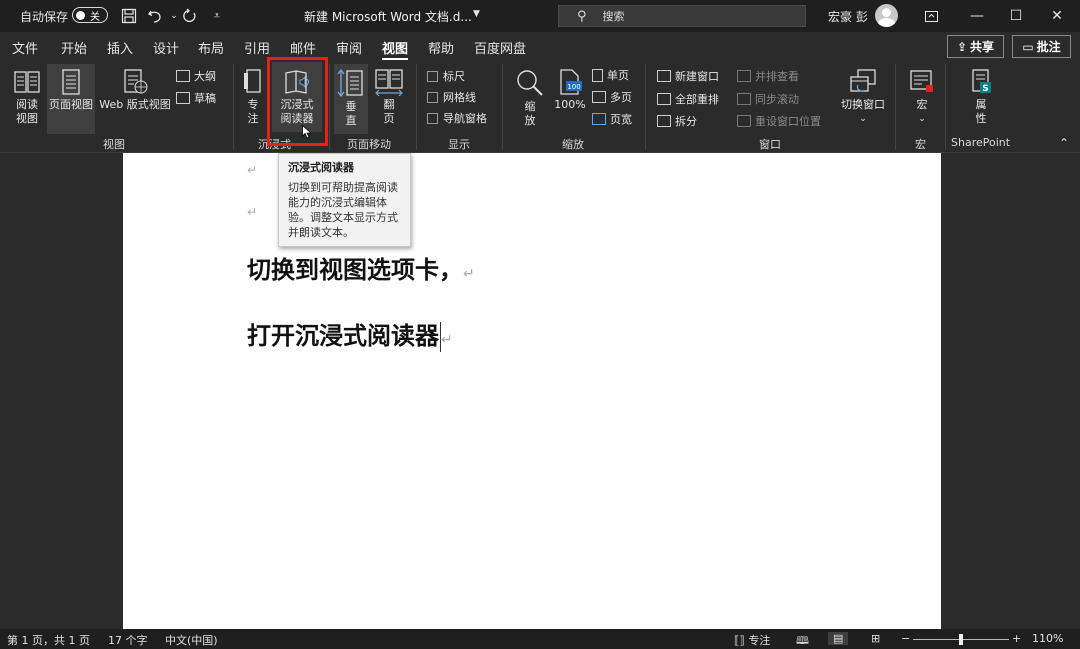 The image size is (1080, 649). What do you see at coordinates (961, 639) in the screenshot?
I see `zoom-slider-thumb` at bounding box center [961, 639].